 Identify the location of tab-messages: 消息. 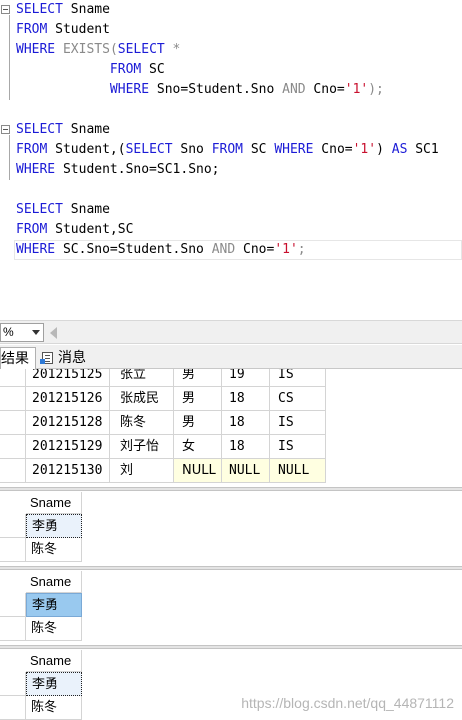
(70, 358).